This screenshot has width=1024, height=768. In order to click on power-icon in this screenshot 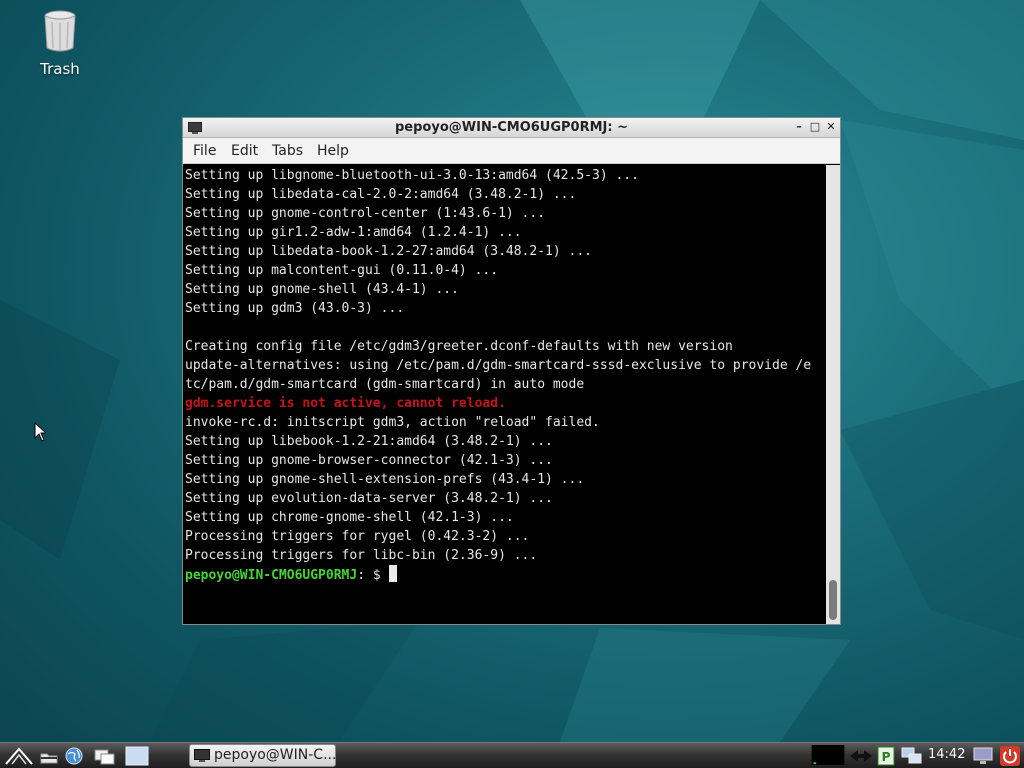, I will do `click(1010, 756)`.